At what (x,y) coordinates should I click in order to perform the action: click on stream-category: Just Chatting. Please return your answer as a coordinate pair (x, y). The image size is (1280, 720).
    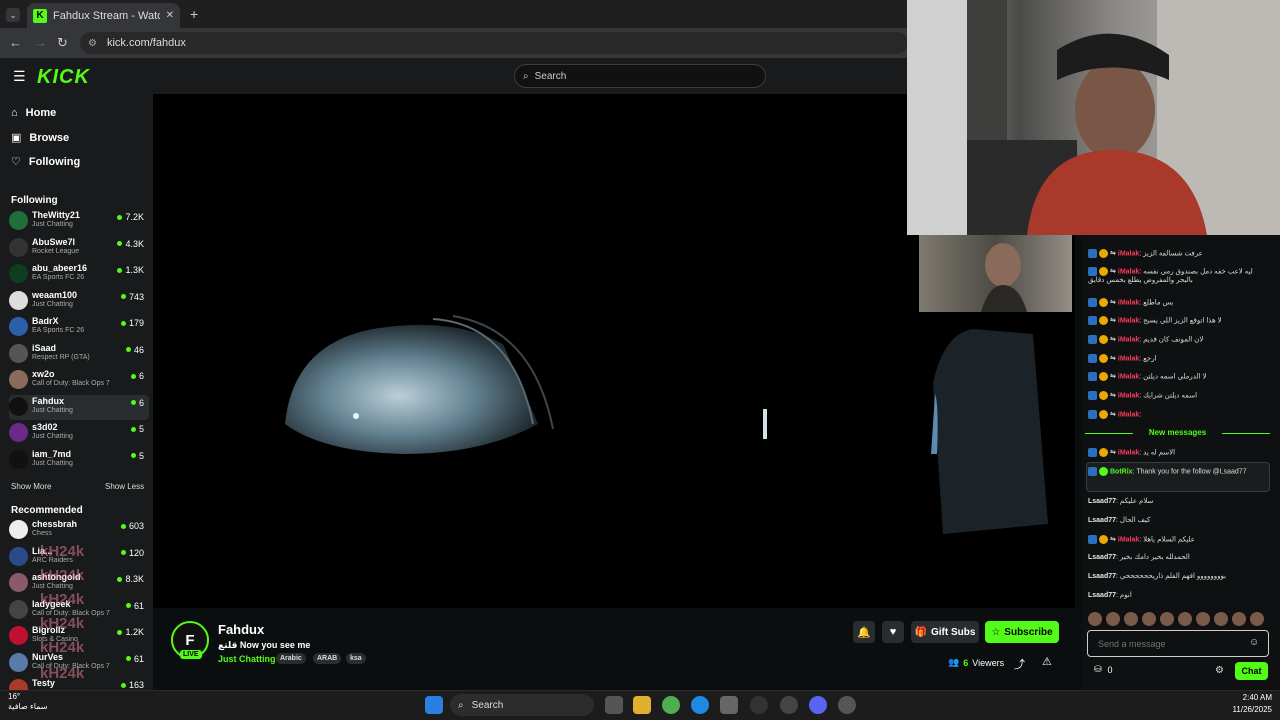
    Looking at the image, I should click on (247, 659).